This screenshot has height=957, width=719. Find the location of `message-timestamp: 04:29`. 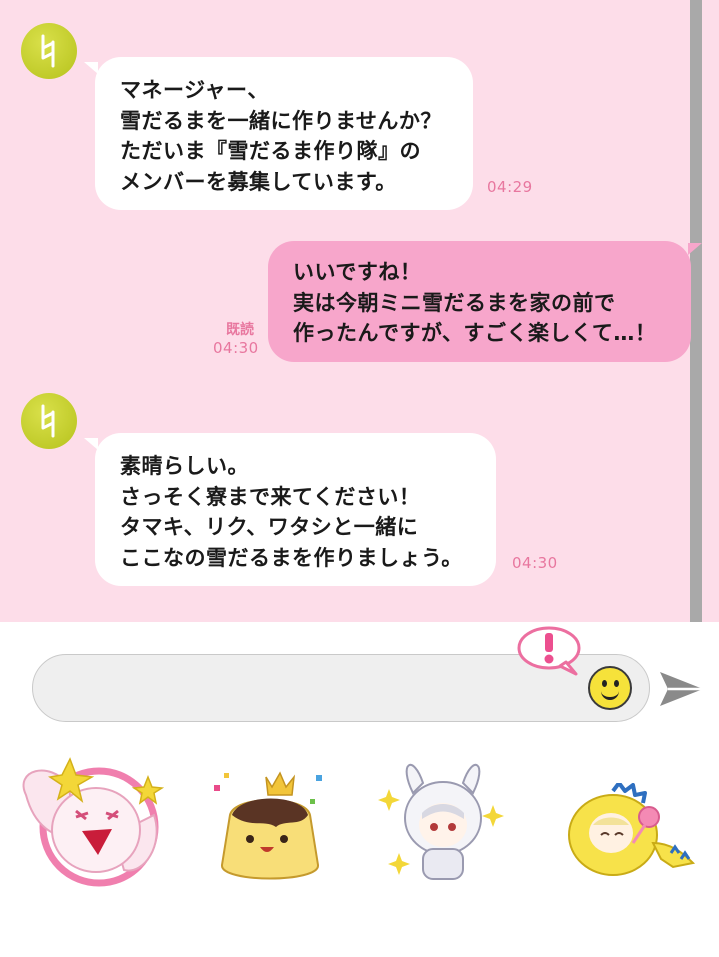

message-timestamp: 04:29 is located at coordinates (510, 187).